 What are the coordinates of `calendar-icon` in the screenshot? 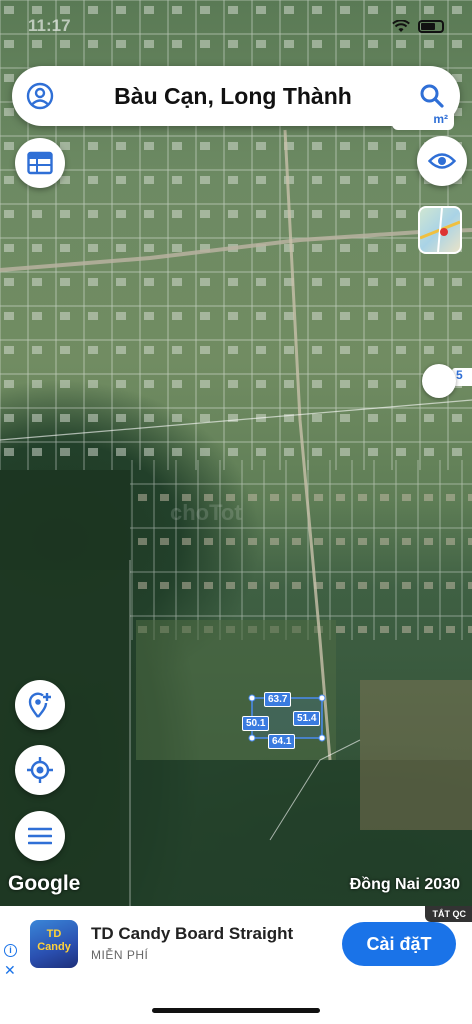 It's located at (40, 163).